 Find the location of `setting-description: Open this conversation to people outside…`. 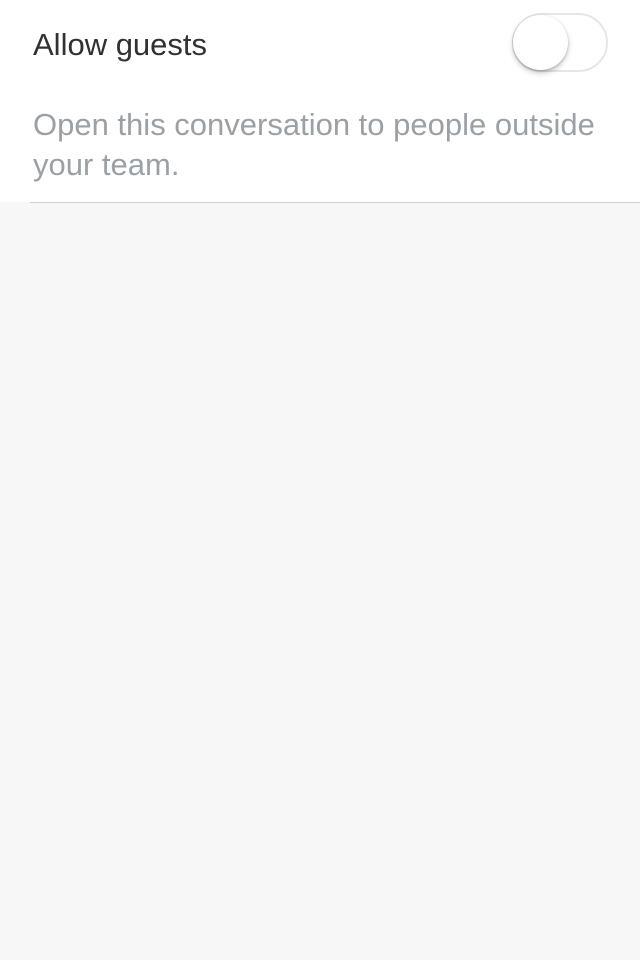

setting-description: Open this conversation to people outside… is located at coordinates (314, 144).